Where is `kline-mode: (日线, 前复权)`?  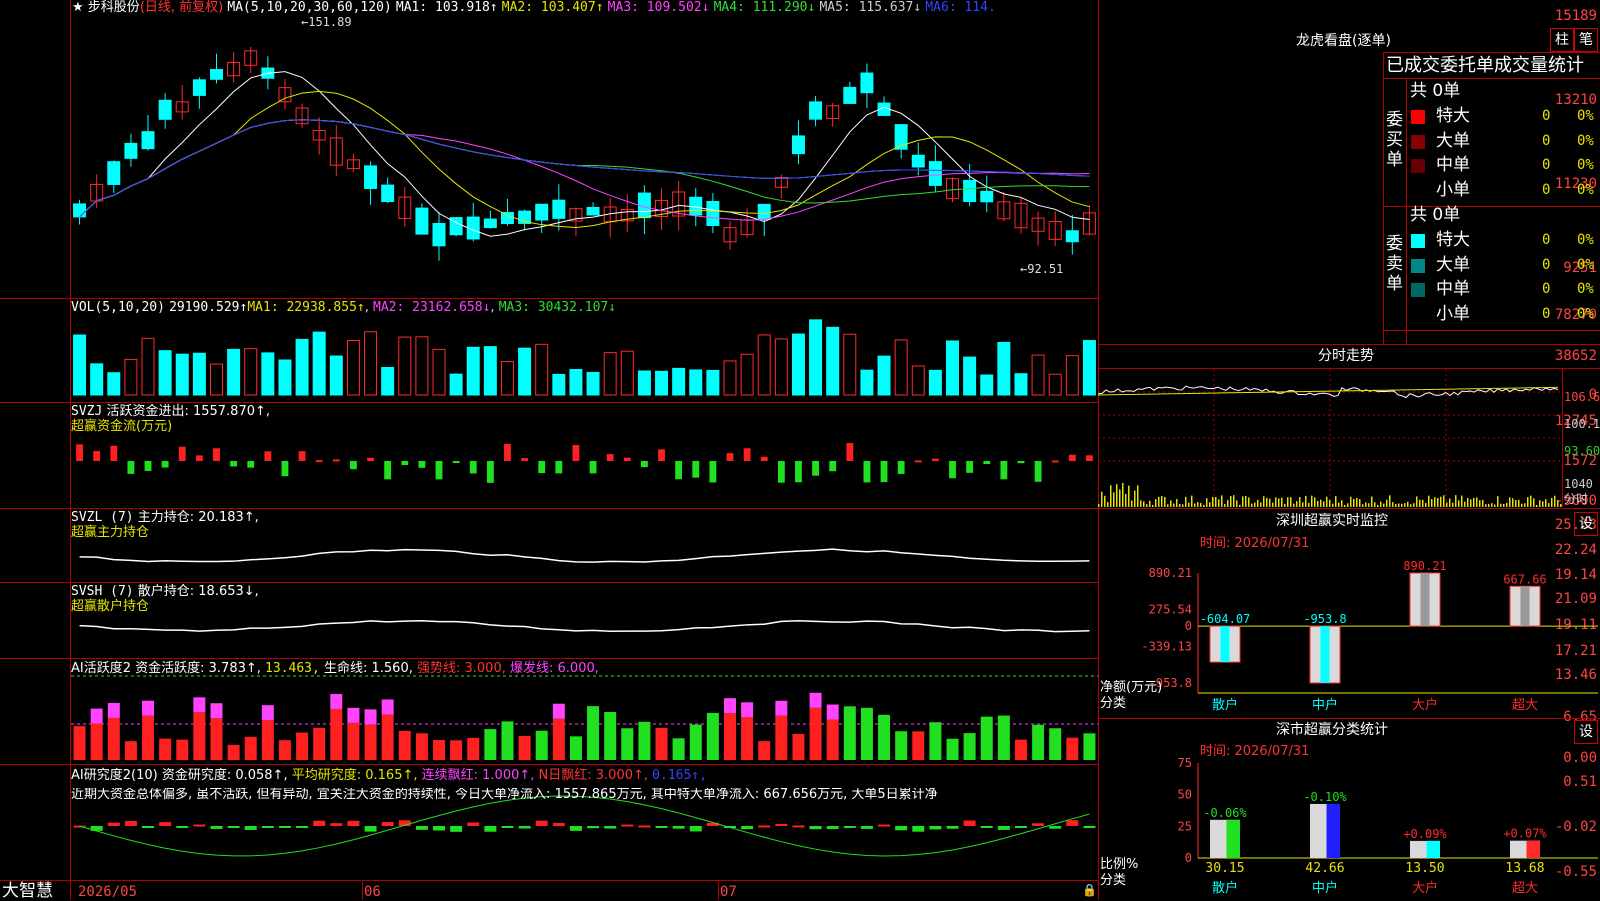 kline-mode: (日线, 前复权) is located at coordinates (181, 7).